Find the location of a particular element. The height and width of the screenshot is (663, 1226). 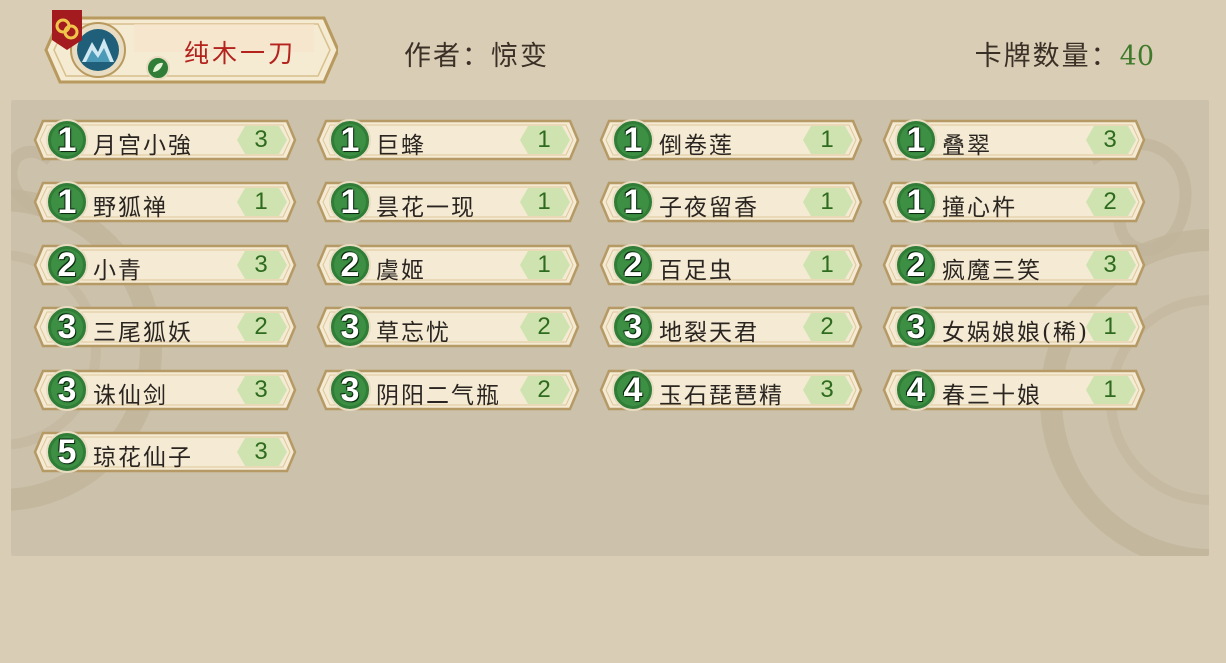

card-entry: 1 倒卷莲 1 is located at coordinates (731, 140).